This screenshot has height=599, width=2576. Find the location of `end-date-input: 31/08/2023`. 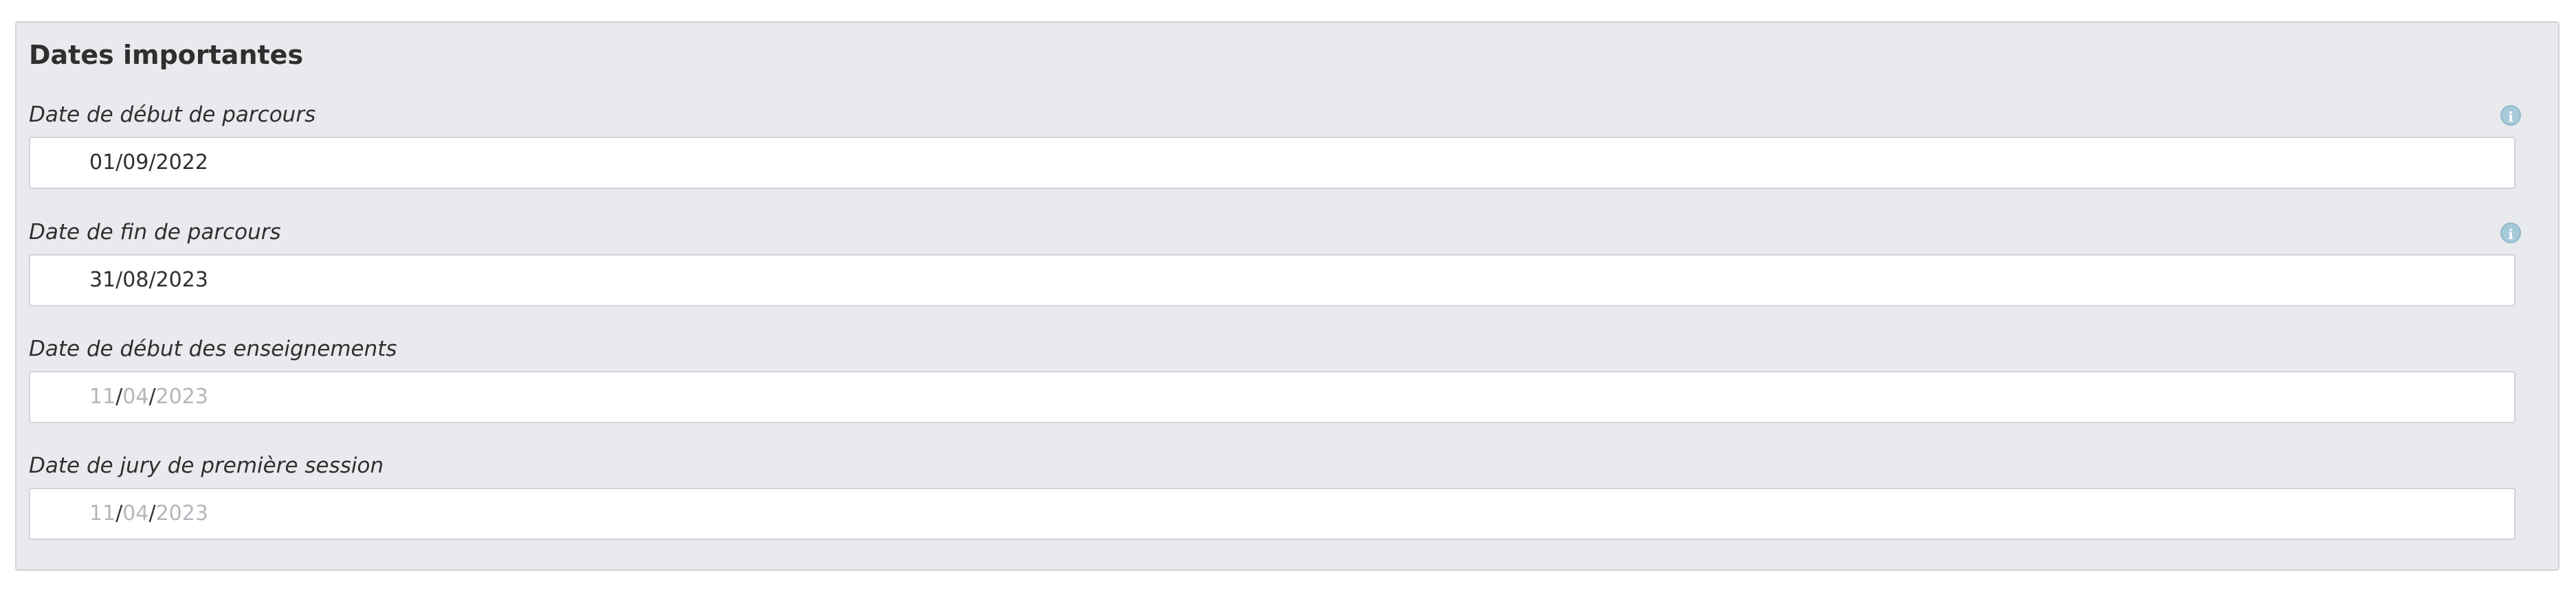

end-date-input: 31/08/2023 is located at coordinates (1272, 280).